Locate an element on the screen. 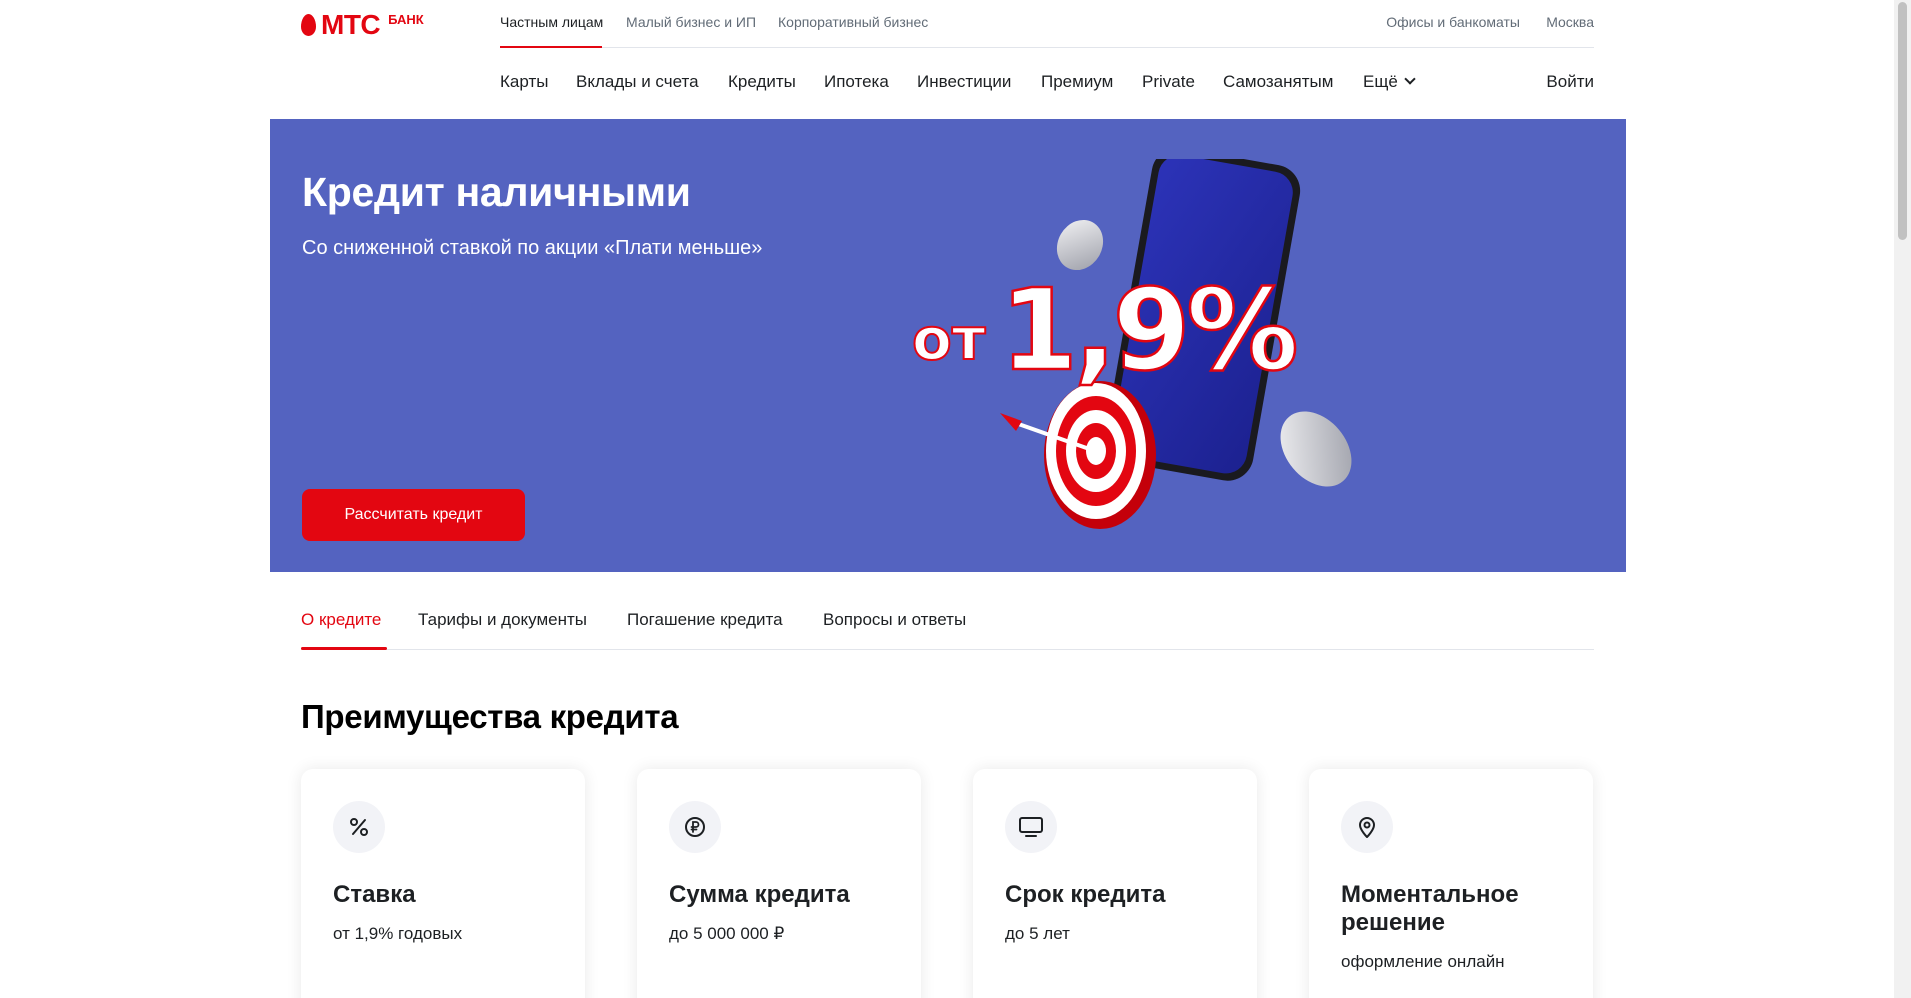 The width and height of the screenshot is (1911, 998). tab-tariffs-documents: Тарифы и документы is located at coordinates (502, 620).